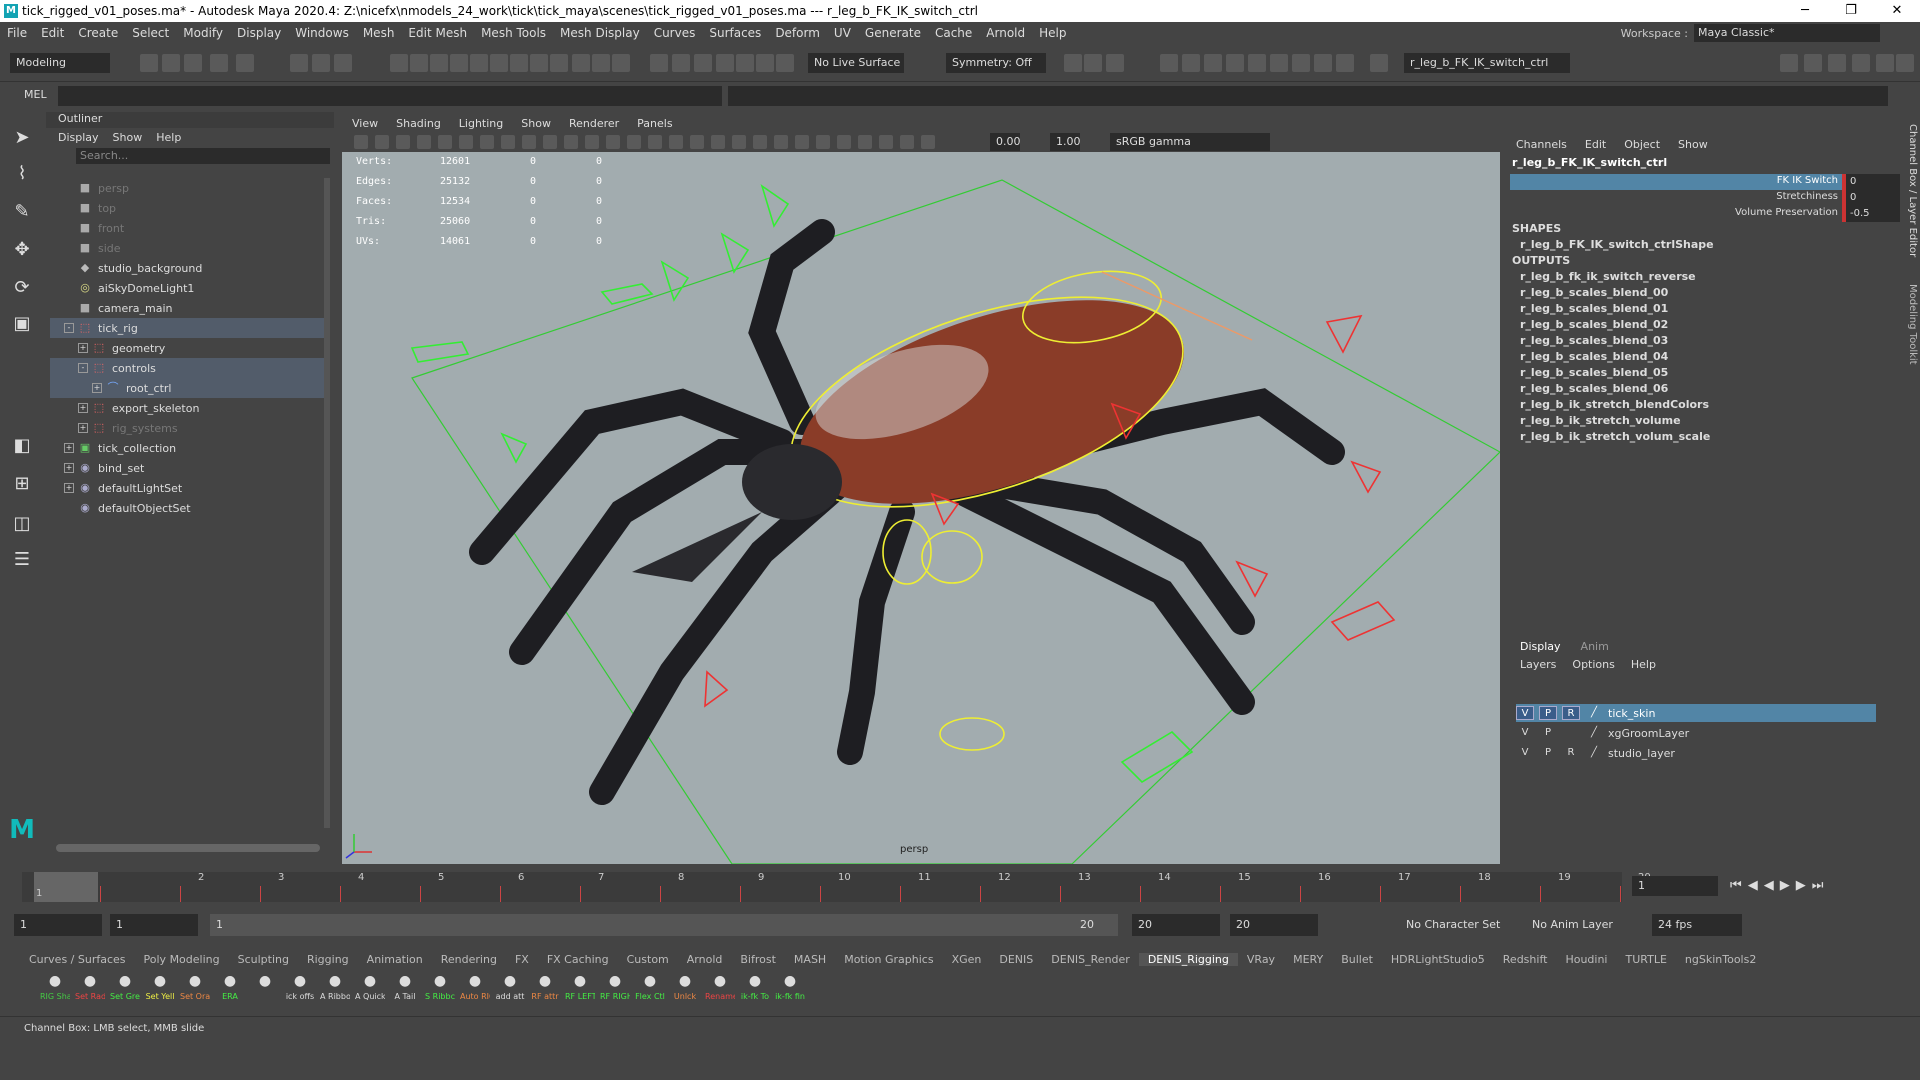  Describe the element at coordinates (22, 250) in the screenshot. I see `move-tool-icon: ✥` at that location.